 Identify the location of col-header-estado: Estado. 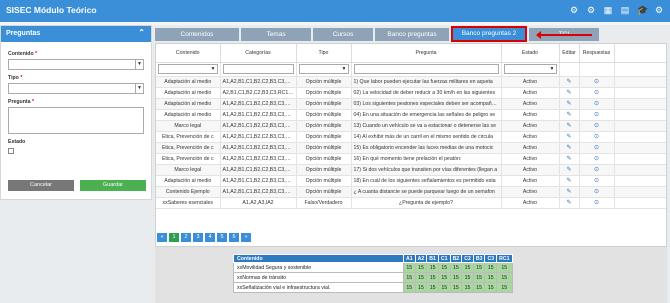
(530, 53).